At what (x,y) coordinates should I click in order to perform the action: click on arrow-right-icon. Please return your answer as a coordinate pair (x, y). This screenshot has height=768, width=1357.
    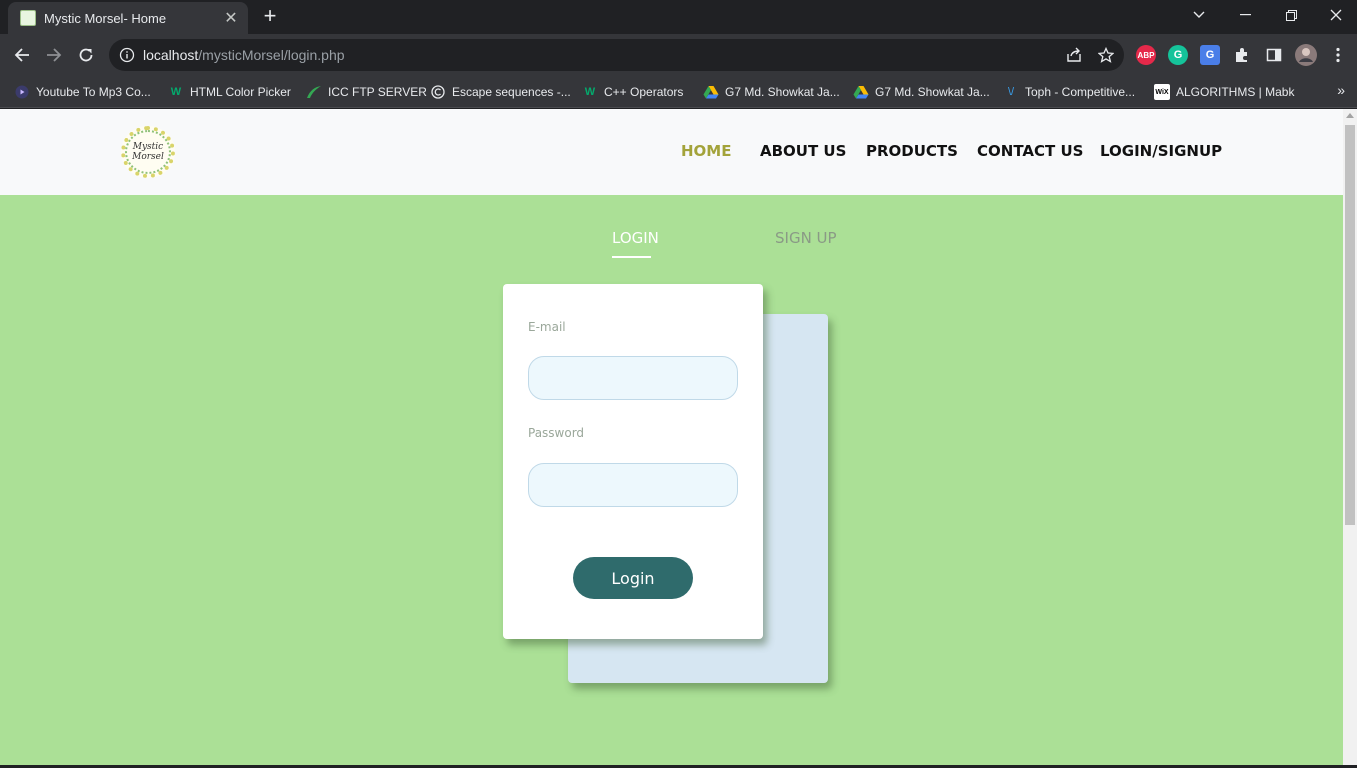
    Looking at the image, I should click on (54, 55).